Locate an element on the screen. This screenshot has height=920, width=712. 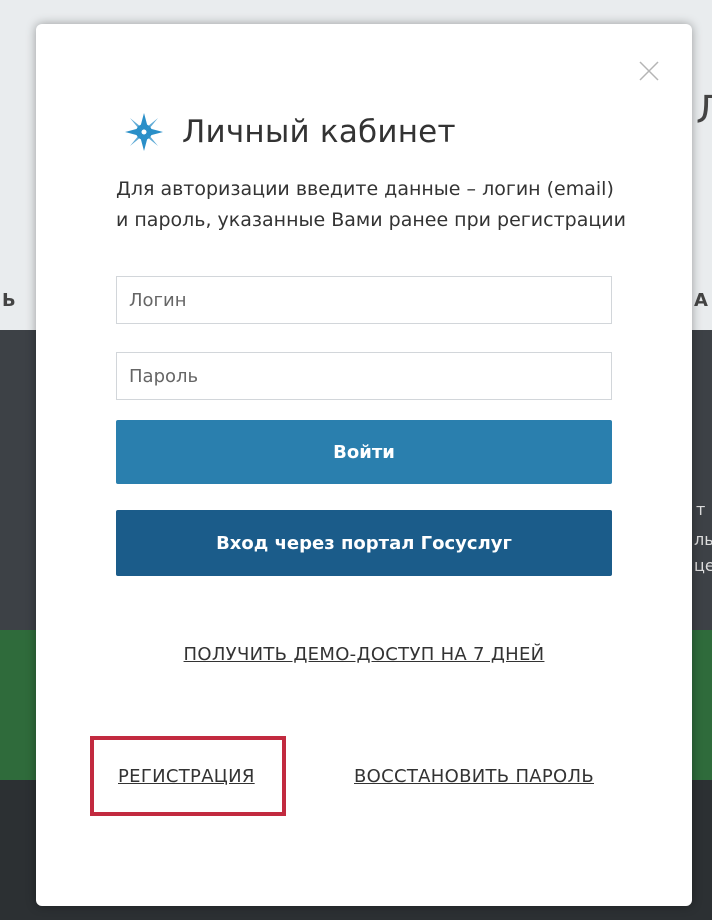
restore-password-link: ВОССТАНОВИТЬ ПАРОЛЬ is located at coordinates (474, 776).